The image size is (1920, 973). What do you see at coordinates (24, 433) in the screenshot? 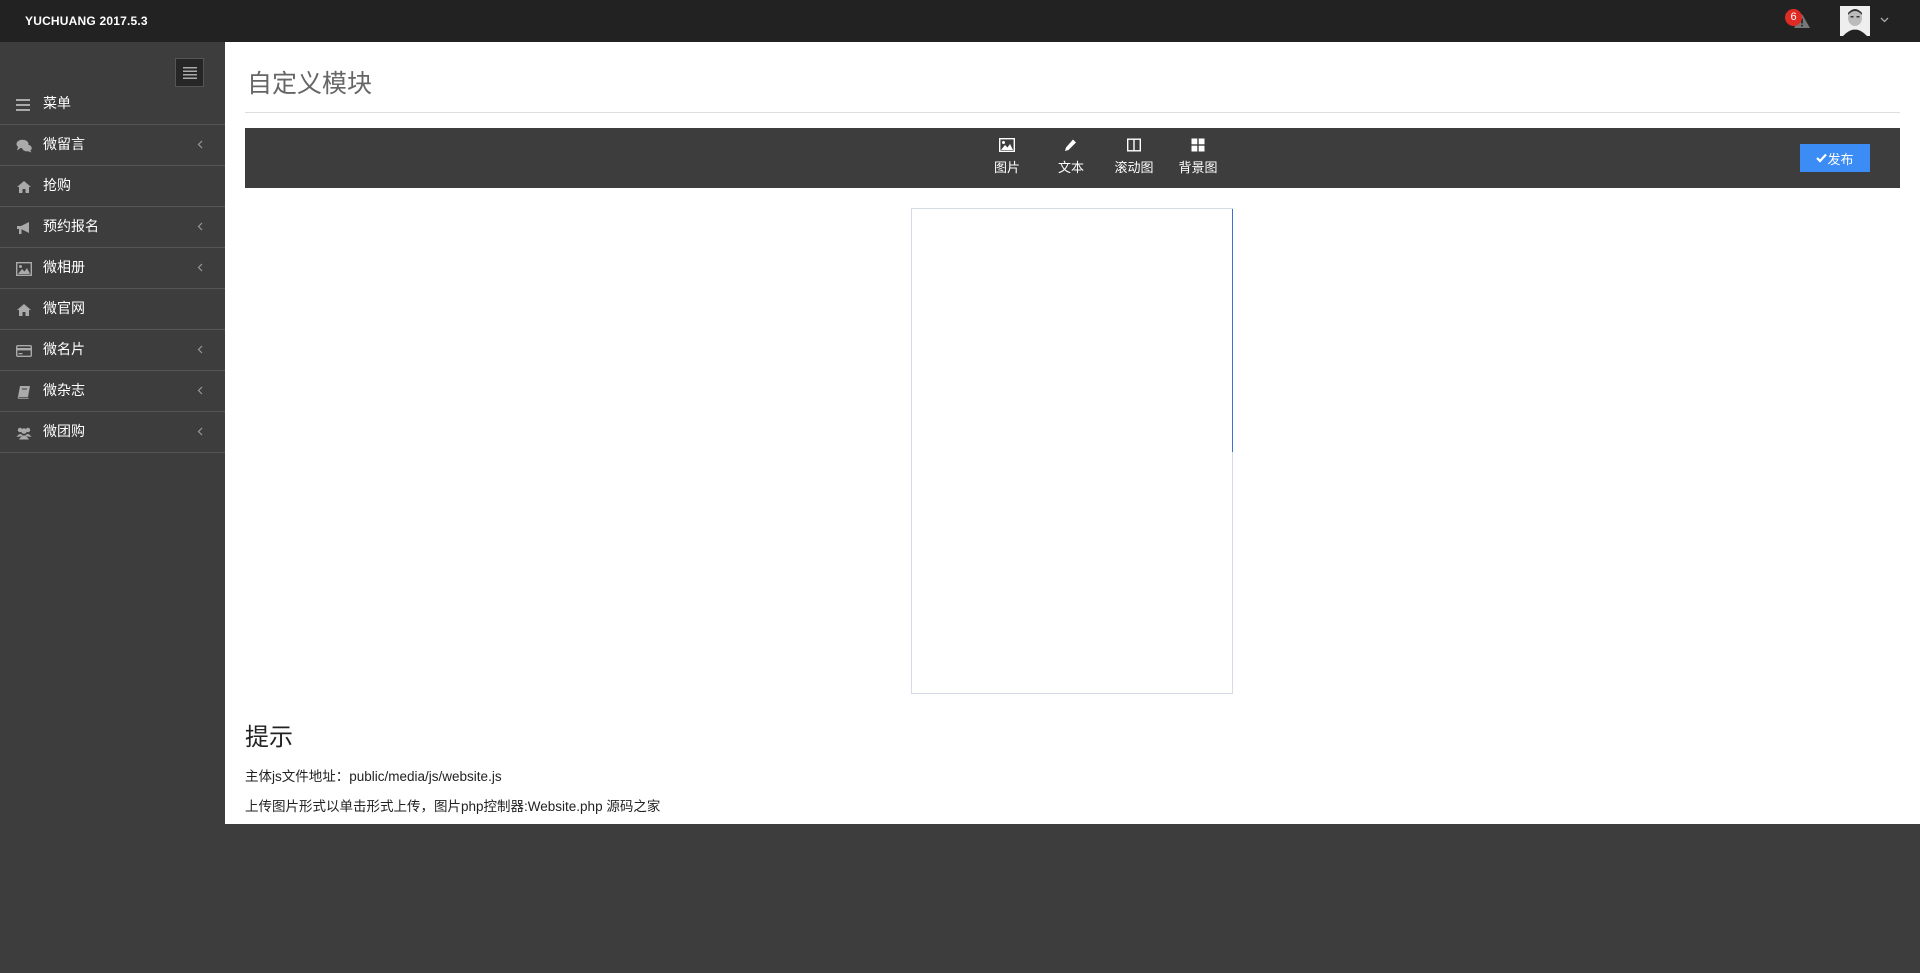
I see `users-icon` at bounding box center [24, 433].